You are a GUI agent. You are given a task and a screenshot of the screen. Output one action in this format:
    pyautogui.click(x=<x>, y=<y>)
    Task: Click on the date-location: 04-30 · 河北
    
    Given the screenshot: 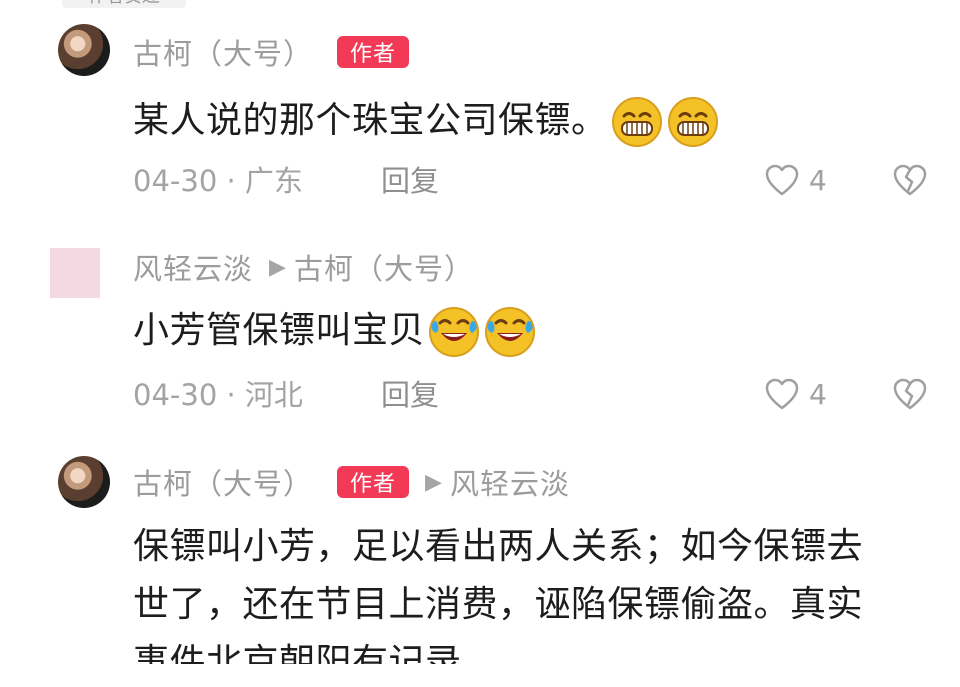 What is the action you would take?
    pyautogui.click(x=218, y=395)
    